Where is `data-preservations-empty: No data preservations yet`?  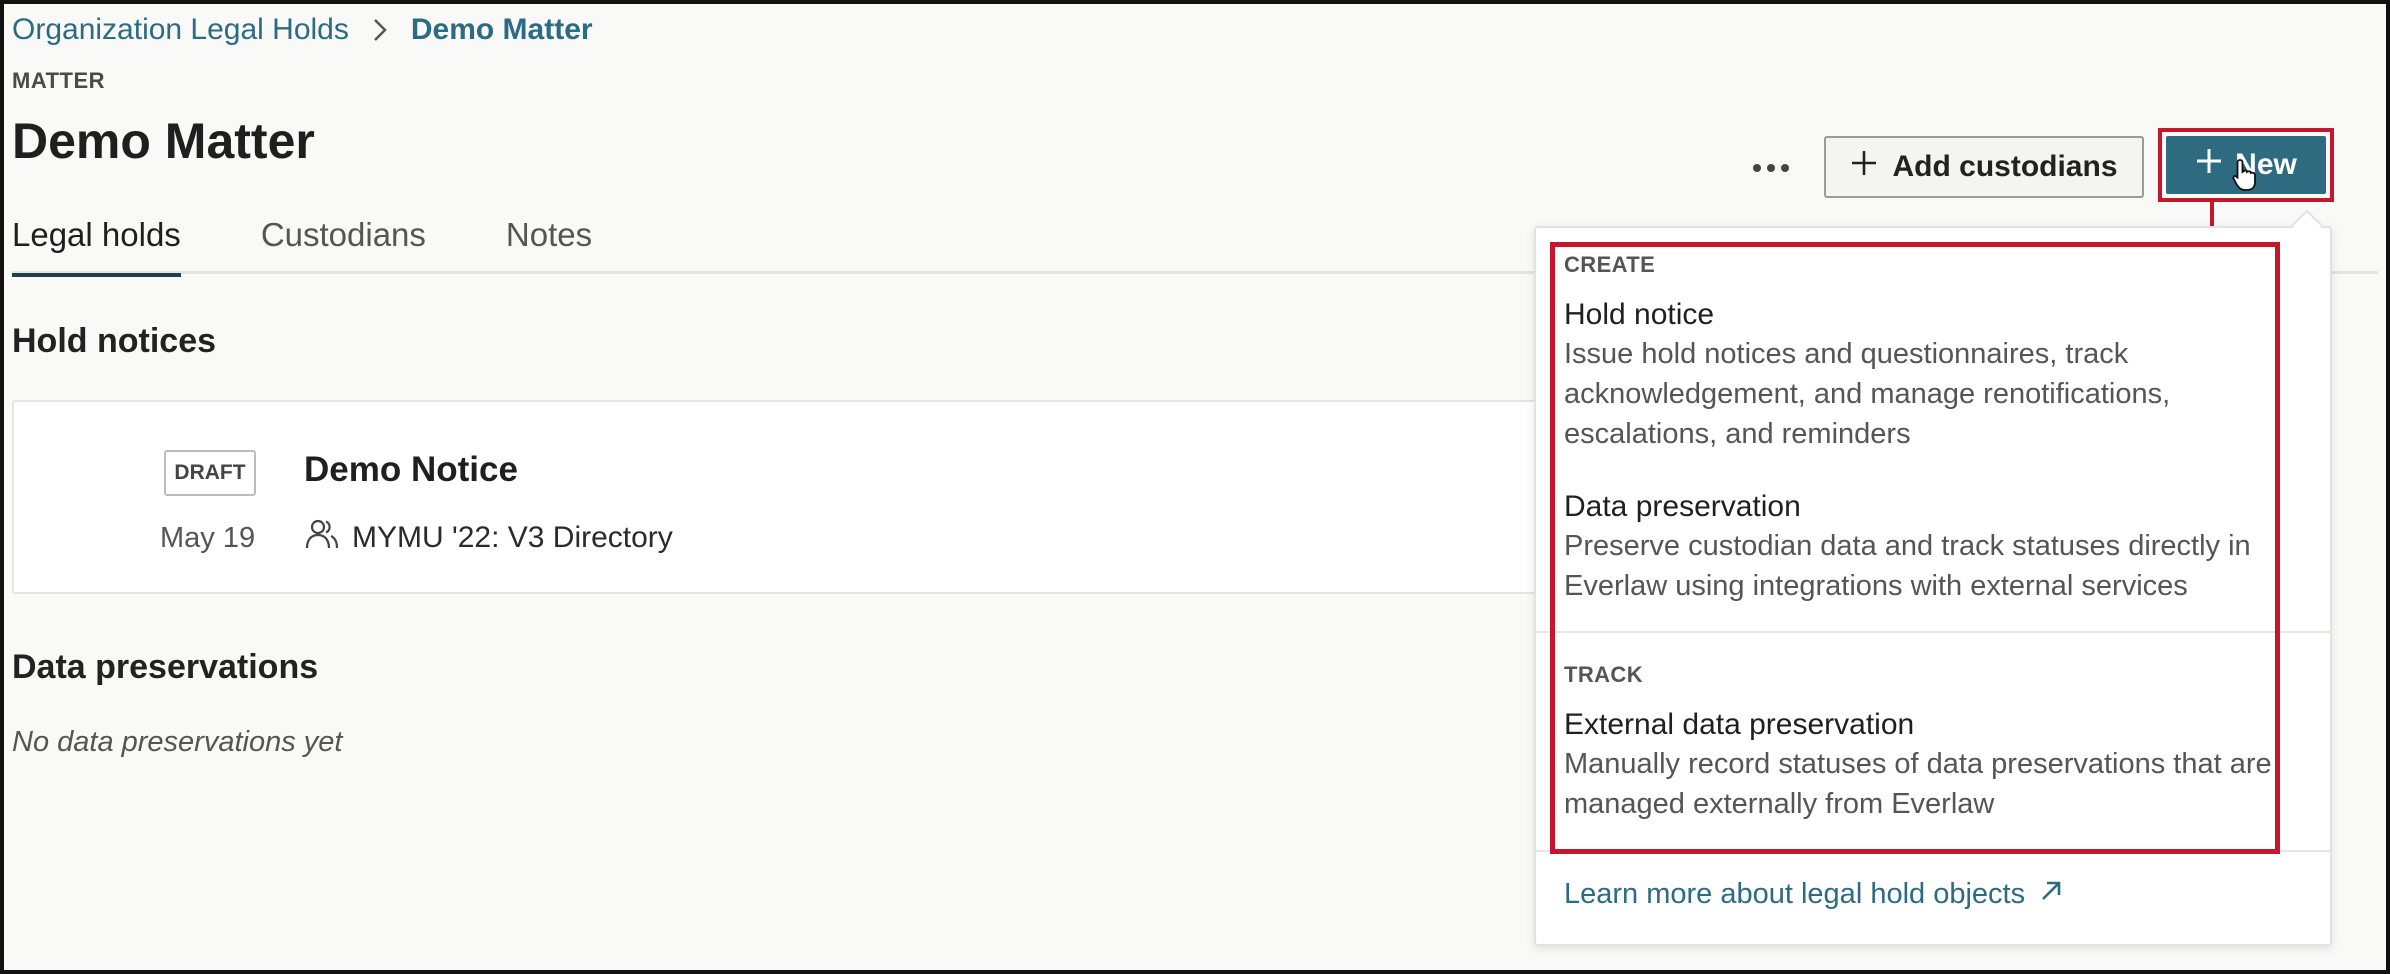
data-preservations-empty: No data preservations yet is located at coordinates (177, 742).